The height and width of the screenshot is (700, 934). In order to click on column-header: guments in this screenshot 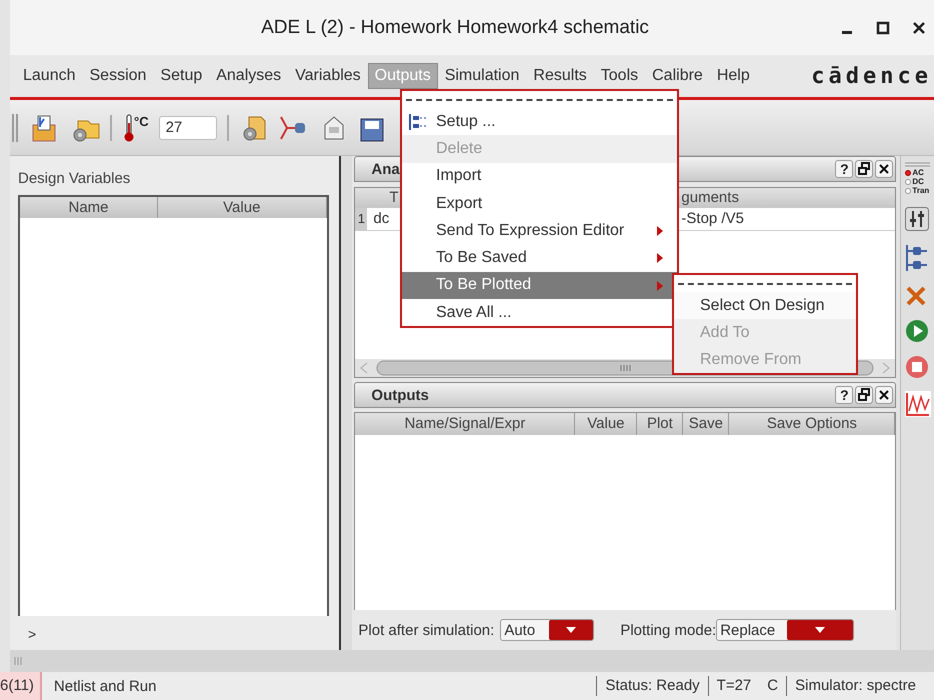, I will do `click(710, 198)`.